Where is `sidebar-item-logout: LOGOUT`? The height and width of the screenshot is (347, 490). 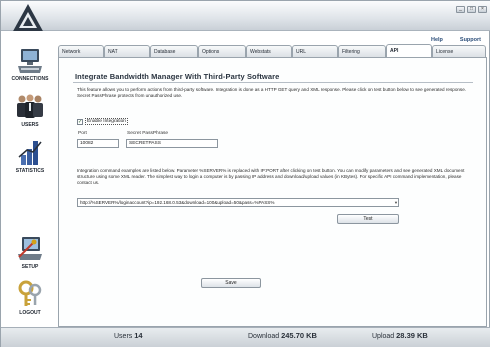
sidebar-item-logout: LOGOUT is located at coordinates (30, 297).